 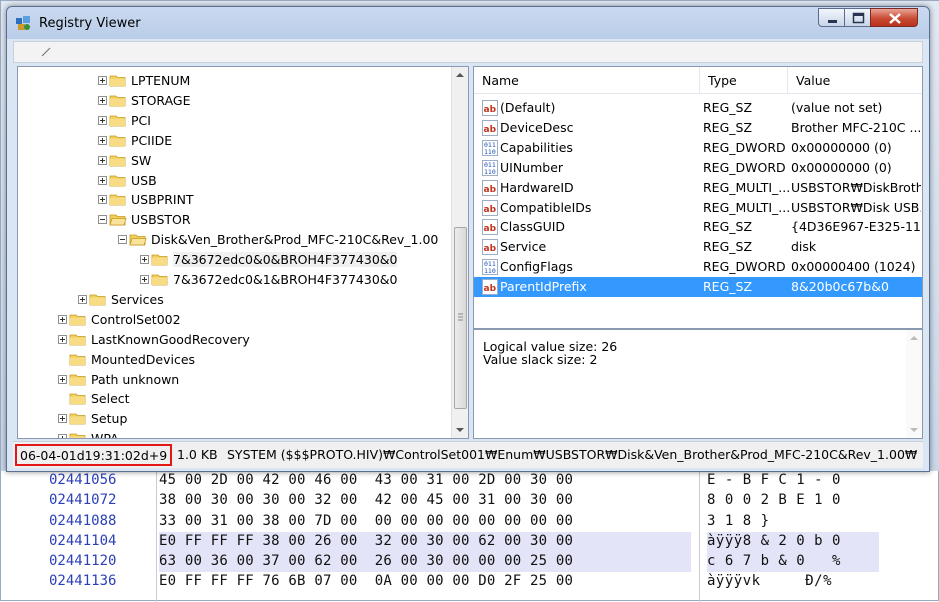 I want to click on list-header: Name Type Value, so click(x=698, y=80).